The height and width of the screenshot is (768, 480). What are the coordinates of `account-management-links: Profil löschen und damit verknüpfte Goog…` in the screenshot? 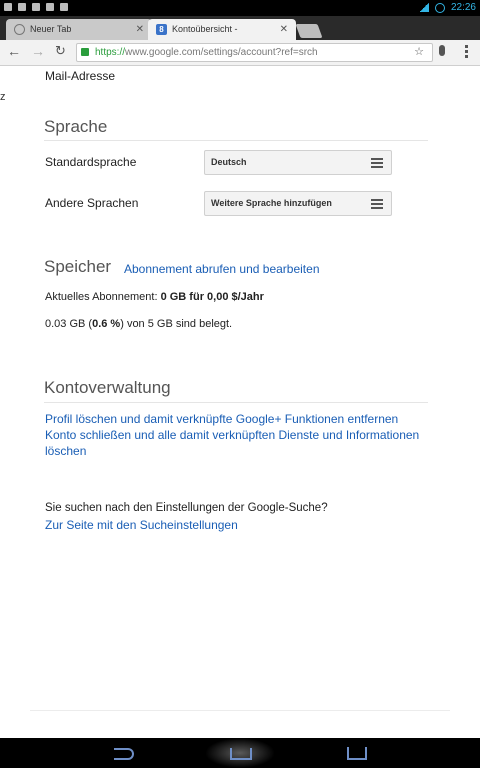 It's located at (237, 435).